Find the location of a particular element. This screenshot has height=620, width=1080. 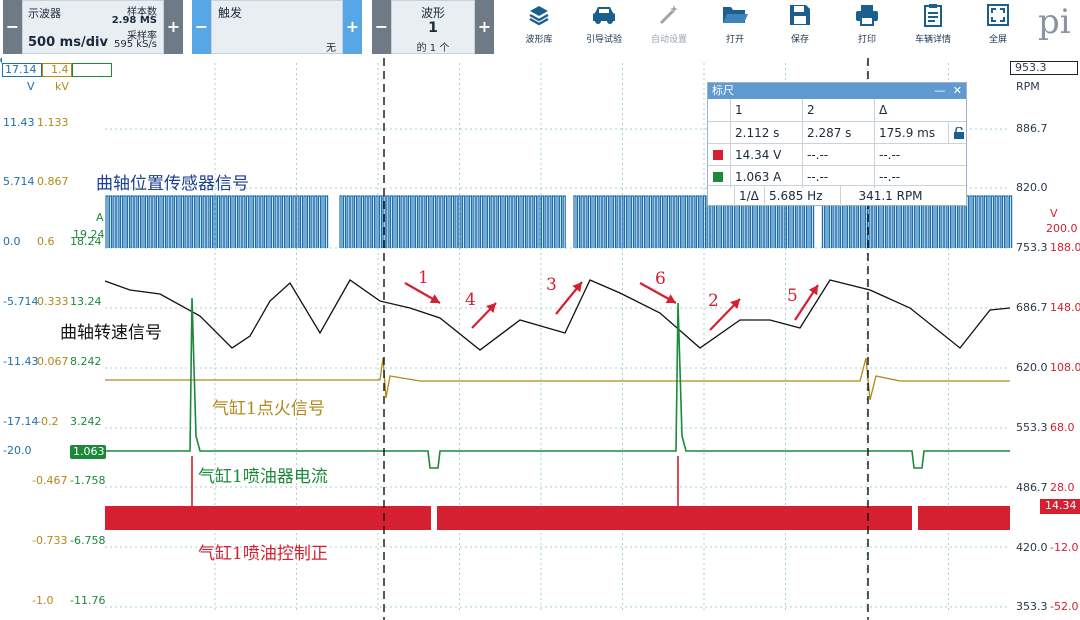

car-icon is located at coordinates (604, 15).